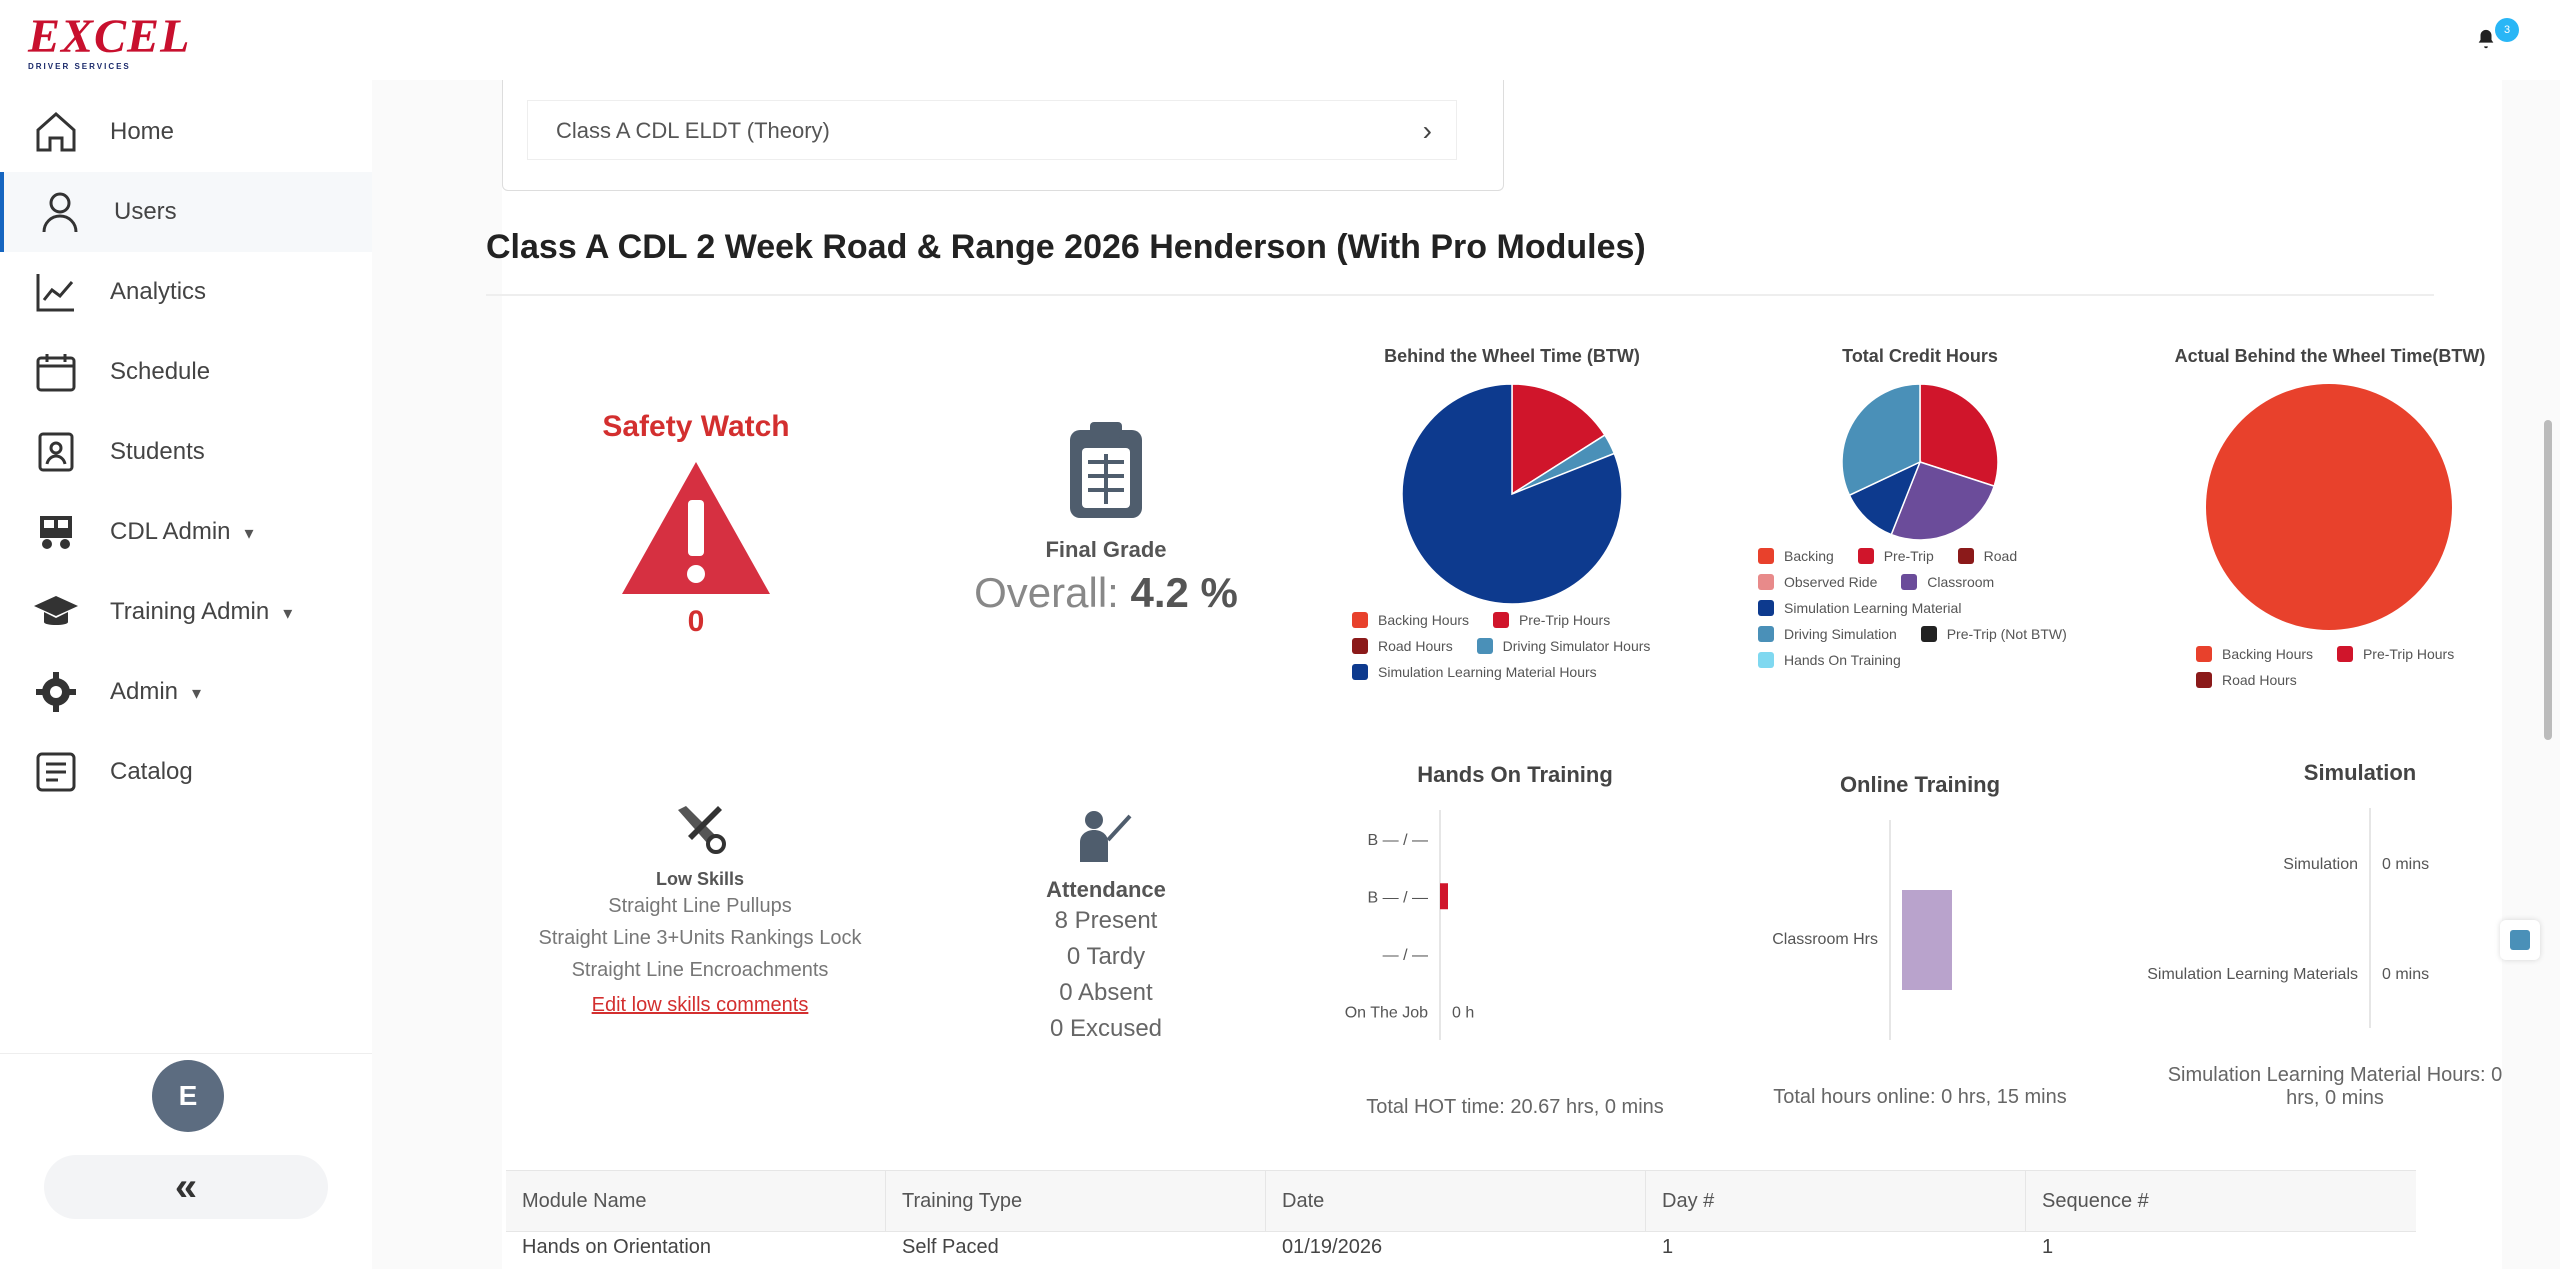  Describe the element at coordinates (1895, 556) in the screenshot. I see `legend-item: Pre-Trip` at that location.